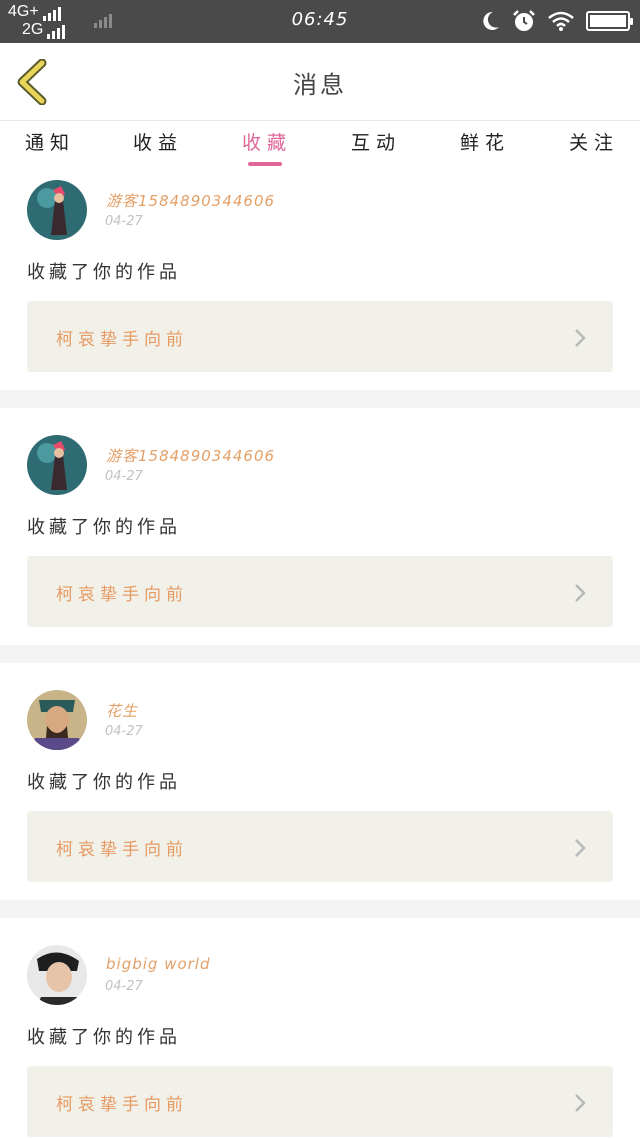  I want to click on status-icons, so click(556, 21).